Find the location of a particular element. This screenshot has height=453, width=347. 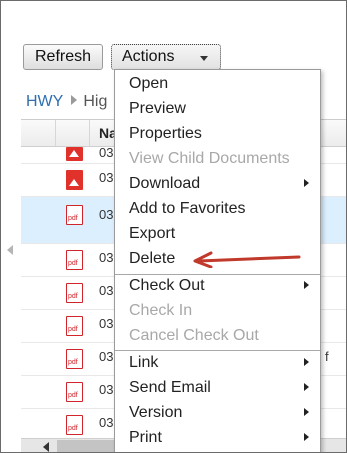

refresh-button: Refresh is located at coordinates (63, 57).